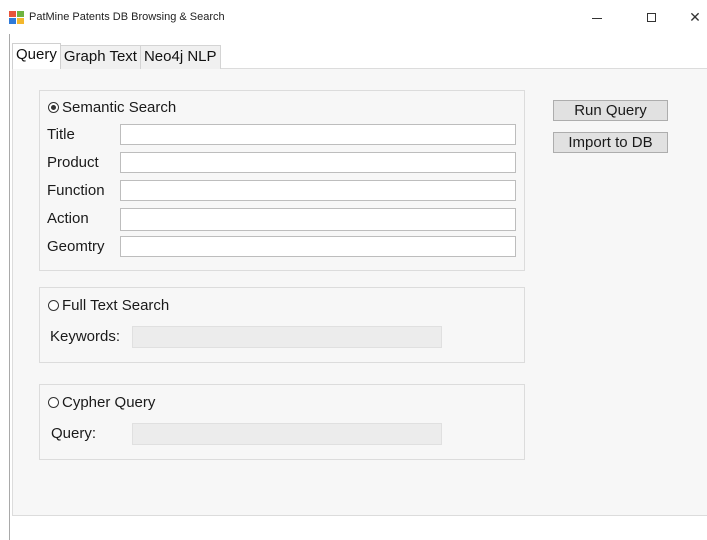 Image resolution: width=707 pixels, height=540 pixels. Describe the element at coordinates (318, 219) in the screenshot. I see `action-input` at that location.